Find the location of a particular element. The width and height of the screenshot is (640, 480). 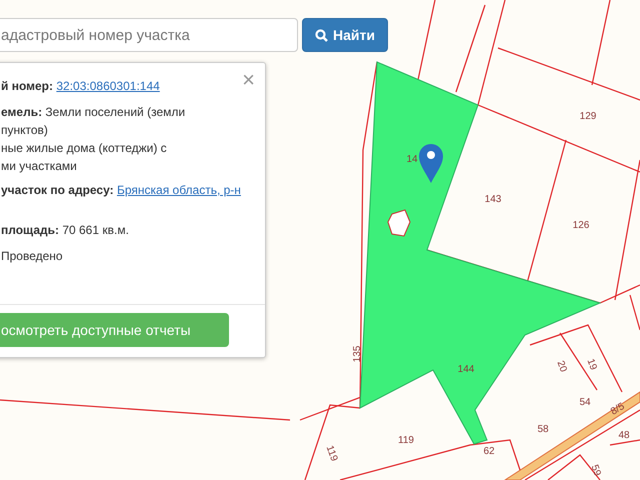

close-button: × is located at coordinates (248, 80).